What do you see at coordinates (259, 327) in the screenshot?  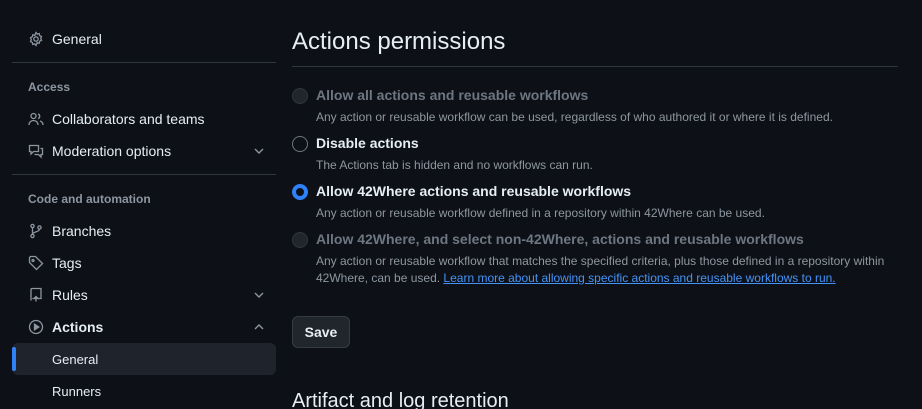 I see `chevron-up-icon` at bounding box center [259, 327].